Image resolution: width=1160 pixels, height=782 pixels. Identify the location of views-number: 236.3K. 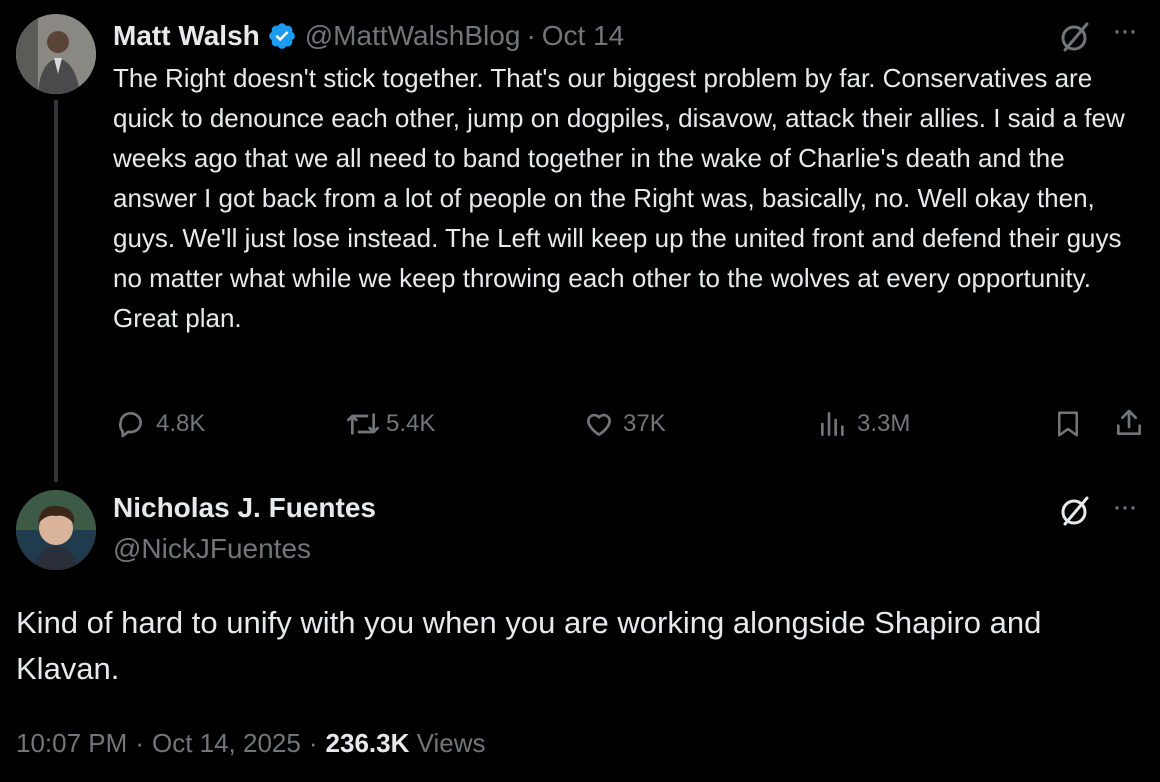
(367, 743).